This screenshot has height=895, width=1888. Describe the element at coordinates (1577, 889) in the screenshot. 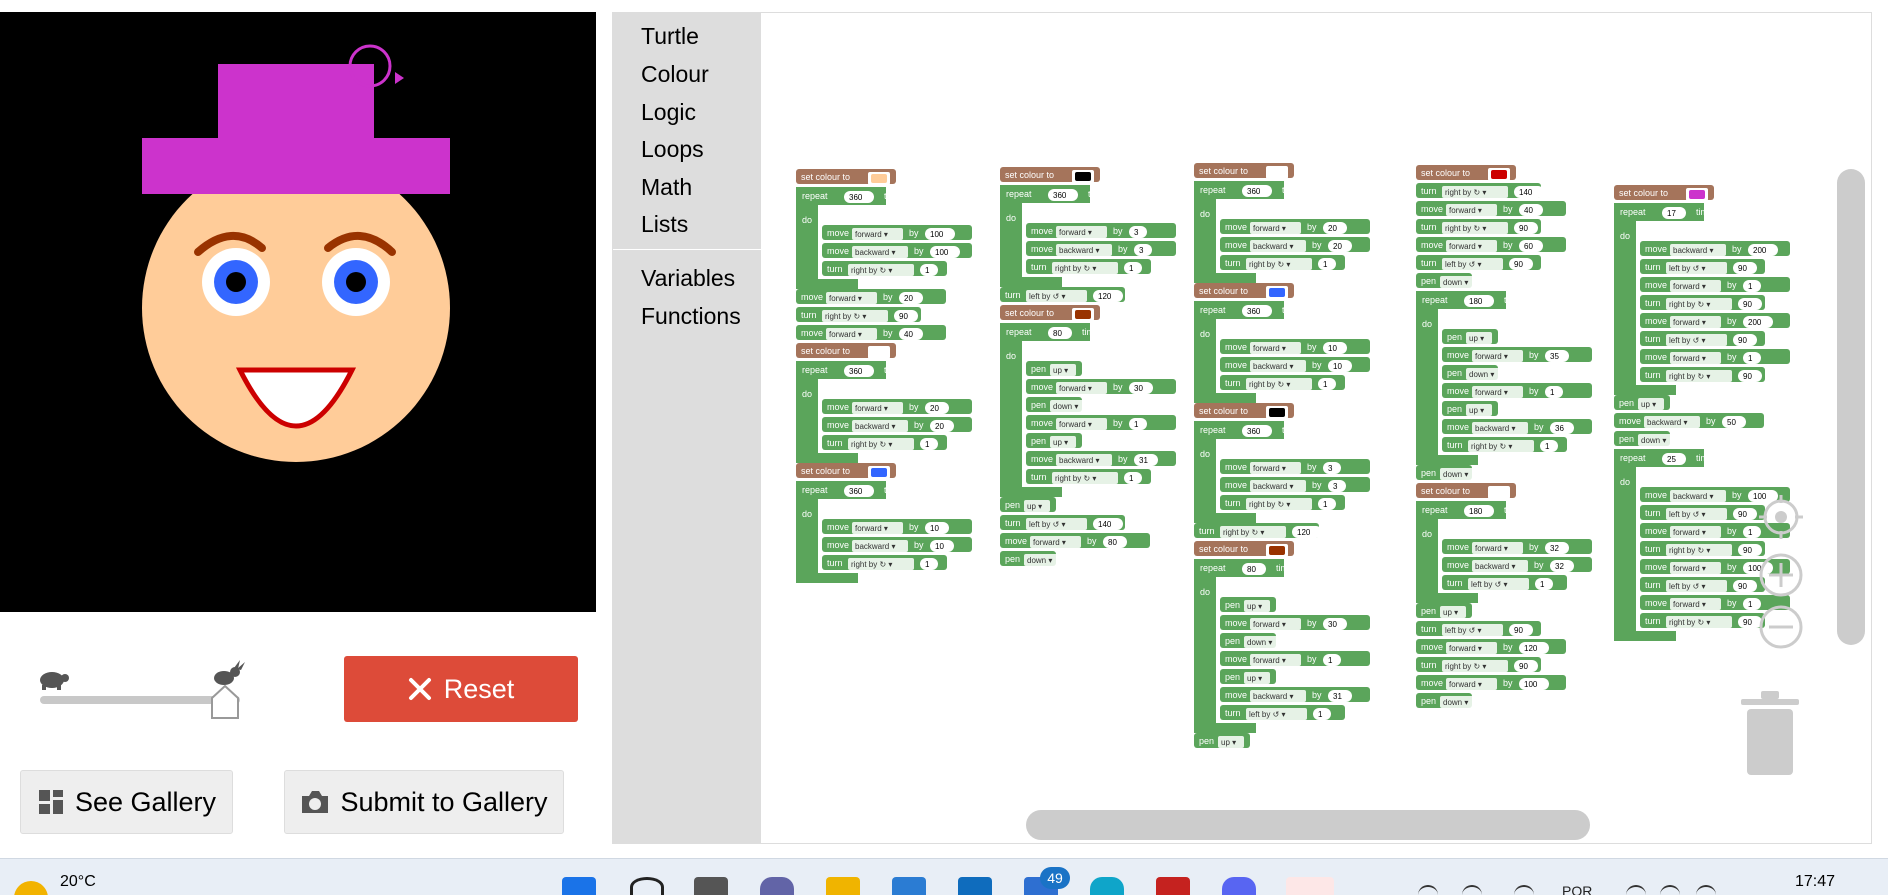

I see `language-indicator: POR` at that location.